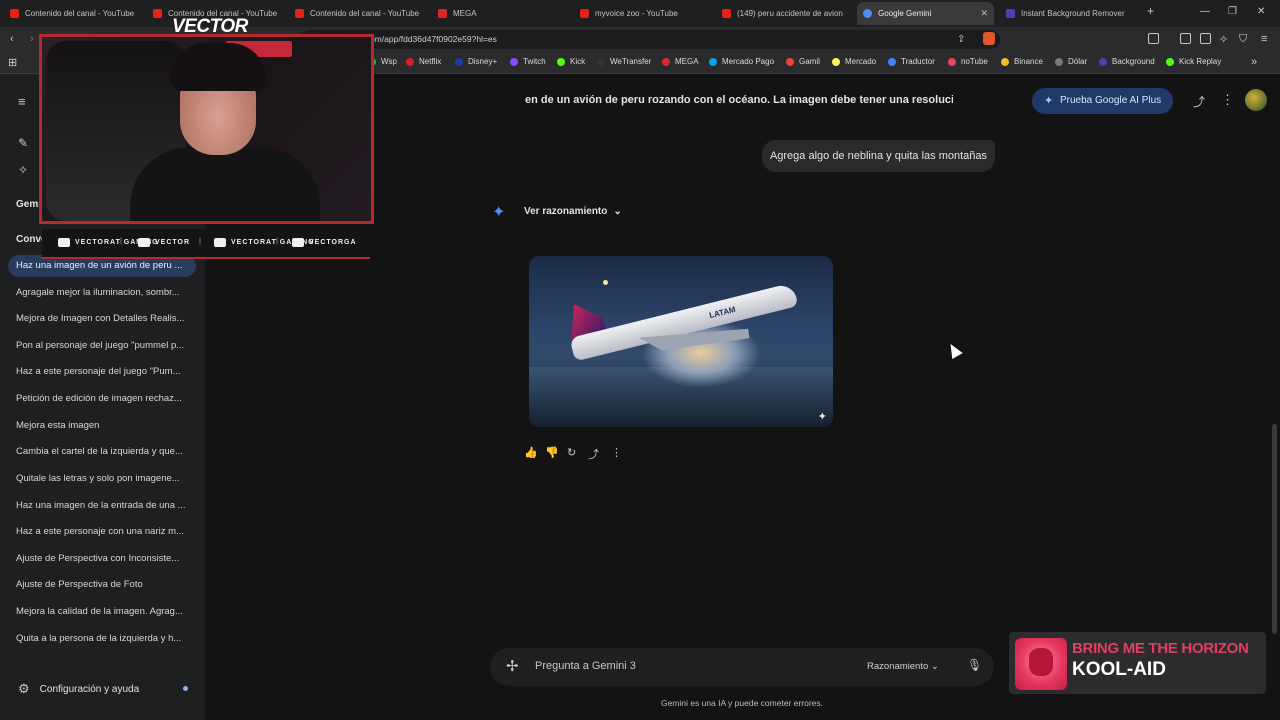 This screenshot has height=720, width=1280. I want to click on minimize-icon: —, so click(1205, 11).